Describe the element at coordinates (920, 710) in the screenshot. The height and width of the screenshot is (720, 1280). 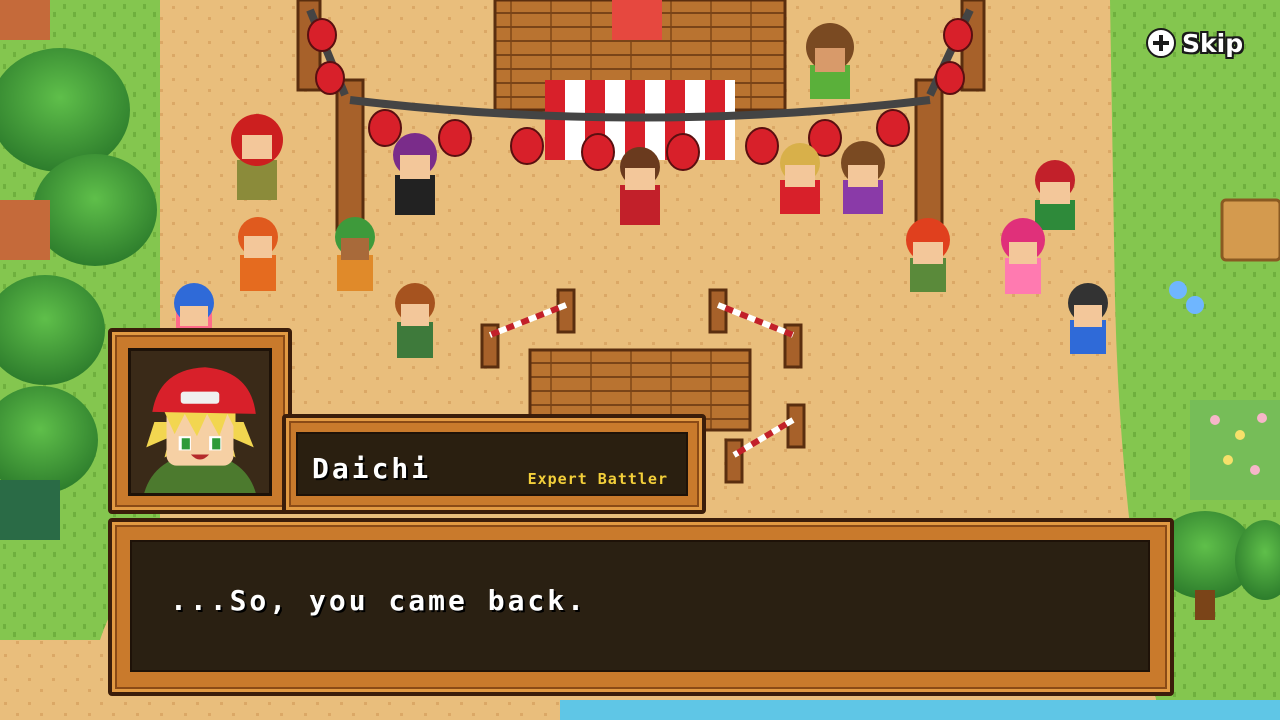
I see `water` at that location.